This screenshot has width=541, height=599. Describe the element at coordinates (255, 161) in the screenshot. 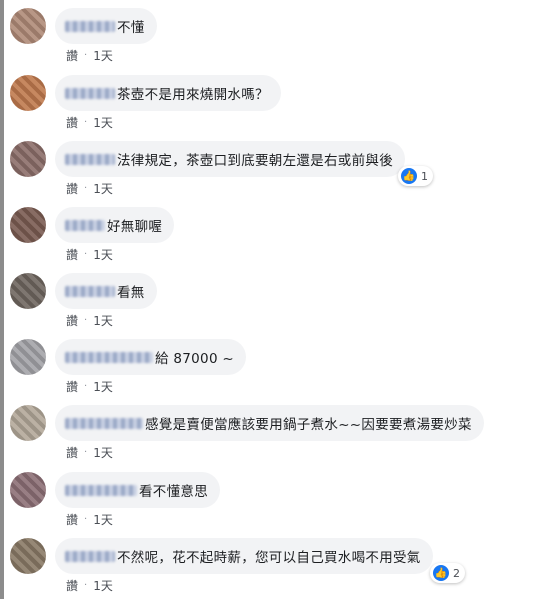

I see `comment-text: 法律規定，茶壺口到底要朝左還是右或前與後` at that location.